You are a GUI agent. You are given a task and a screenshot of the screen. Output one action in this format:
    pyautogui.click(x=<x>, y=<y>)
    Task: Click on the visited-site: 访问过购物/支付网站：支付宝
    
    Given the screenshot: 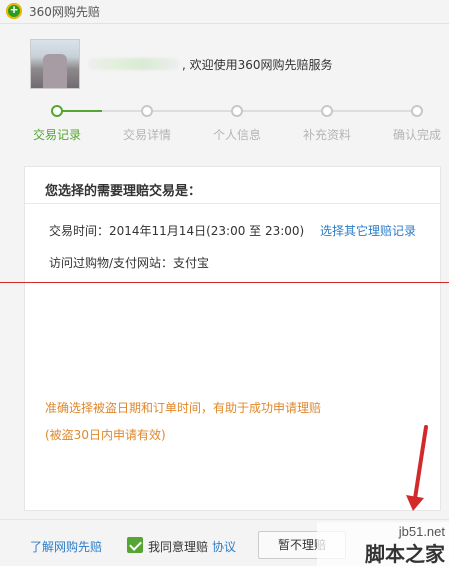 What is the action you would take?
    pyautogui.click(x=129, y=263)
    